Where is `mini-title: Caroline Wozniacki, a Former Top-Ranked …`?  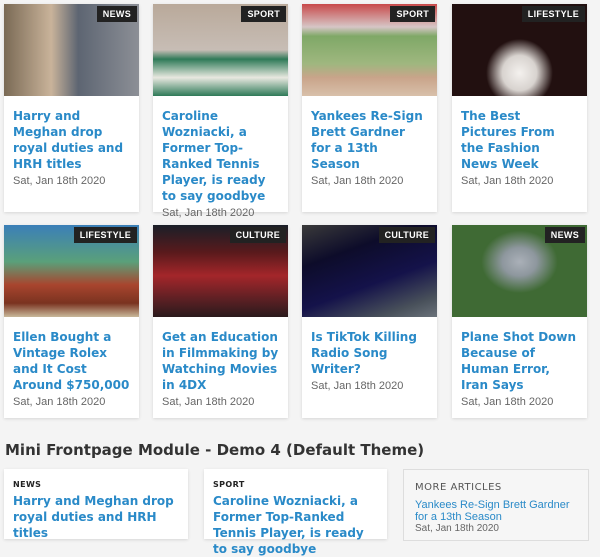 mini-title: Caroline Wozniacki, a Former Top-Ranked … is located at coordinates (295, 525).